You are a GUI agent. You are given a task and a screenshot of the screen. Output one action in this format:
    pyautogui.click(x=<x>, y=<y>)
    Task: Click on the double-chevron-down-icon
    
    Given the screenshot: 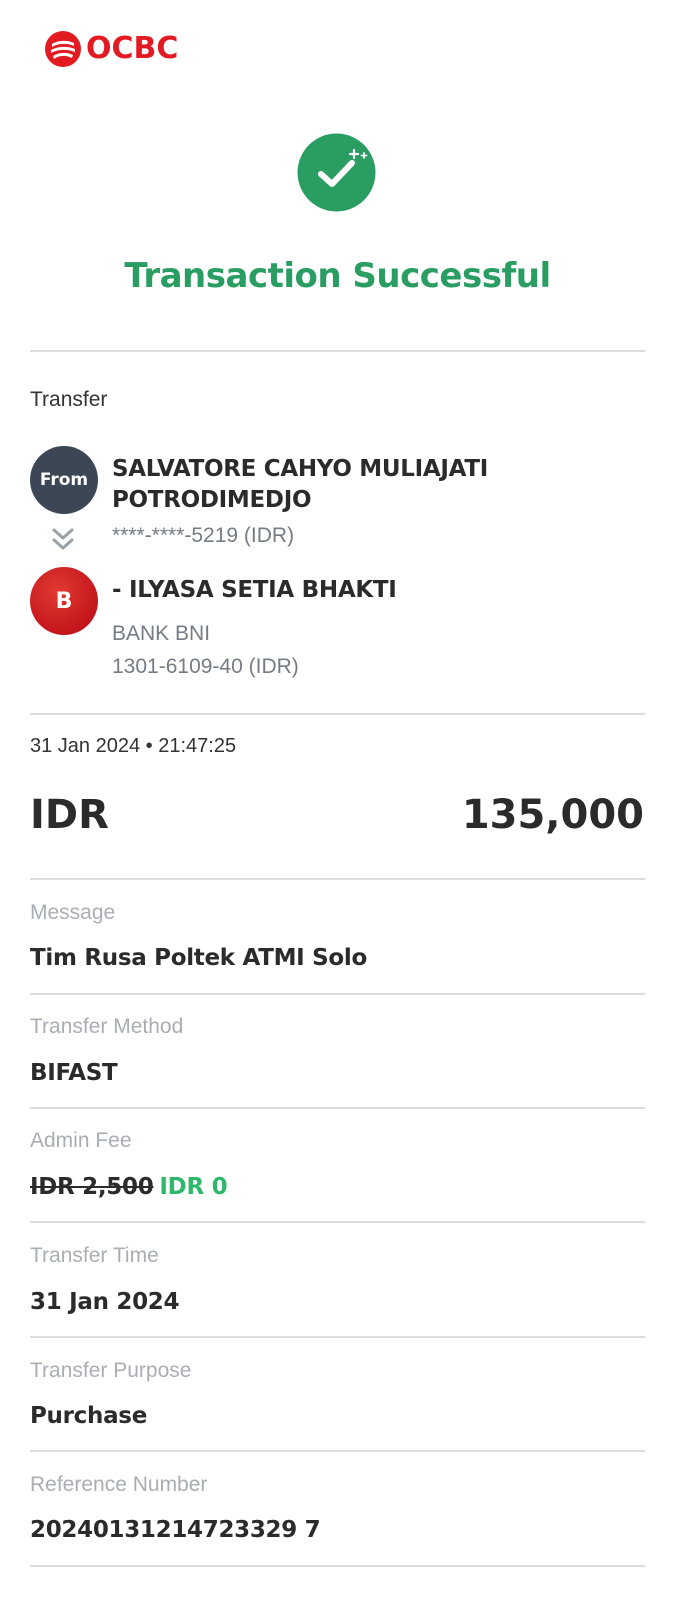 What is the action you would take?
    pyautogui.click(x=63, y=539)
    